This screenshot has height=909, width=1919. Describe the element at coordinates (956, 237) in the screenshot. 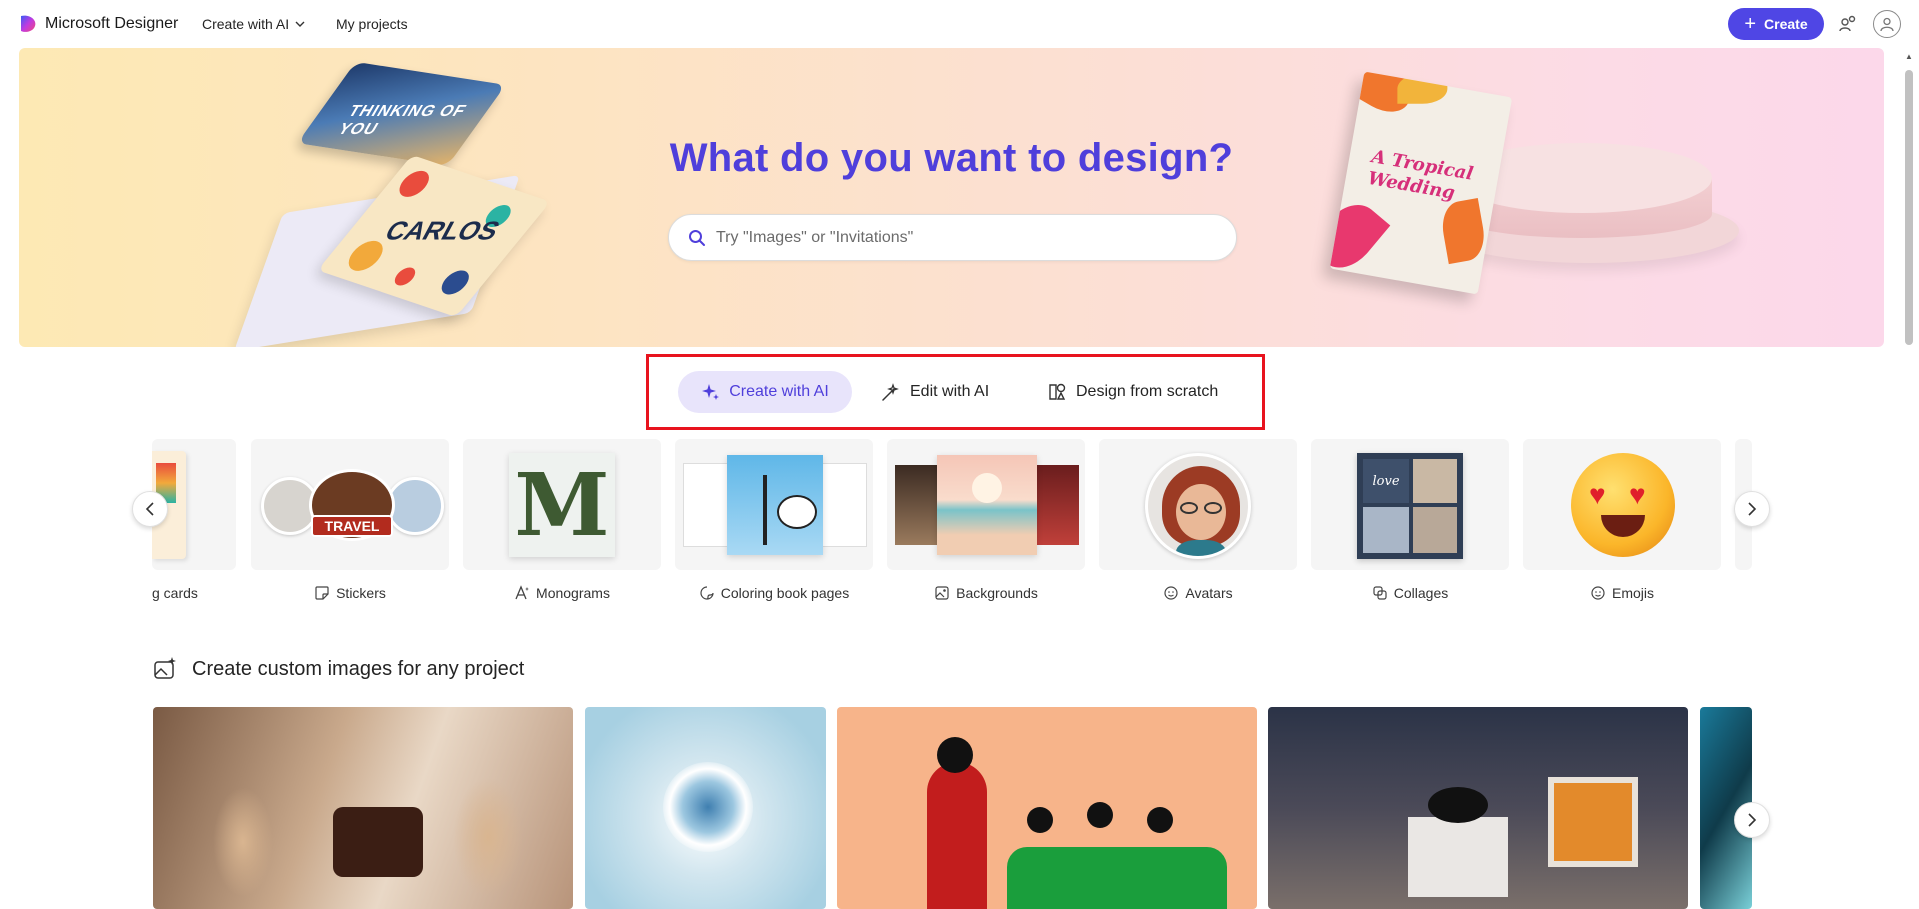

I see `design-search-input` at that location.